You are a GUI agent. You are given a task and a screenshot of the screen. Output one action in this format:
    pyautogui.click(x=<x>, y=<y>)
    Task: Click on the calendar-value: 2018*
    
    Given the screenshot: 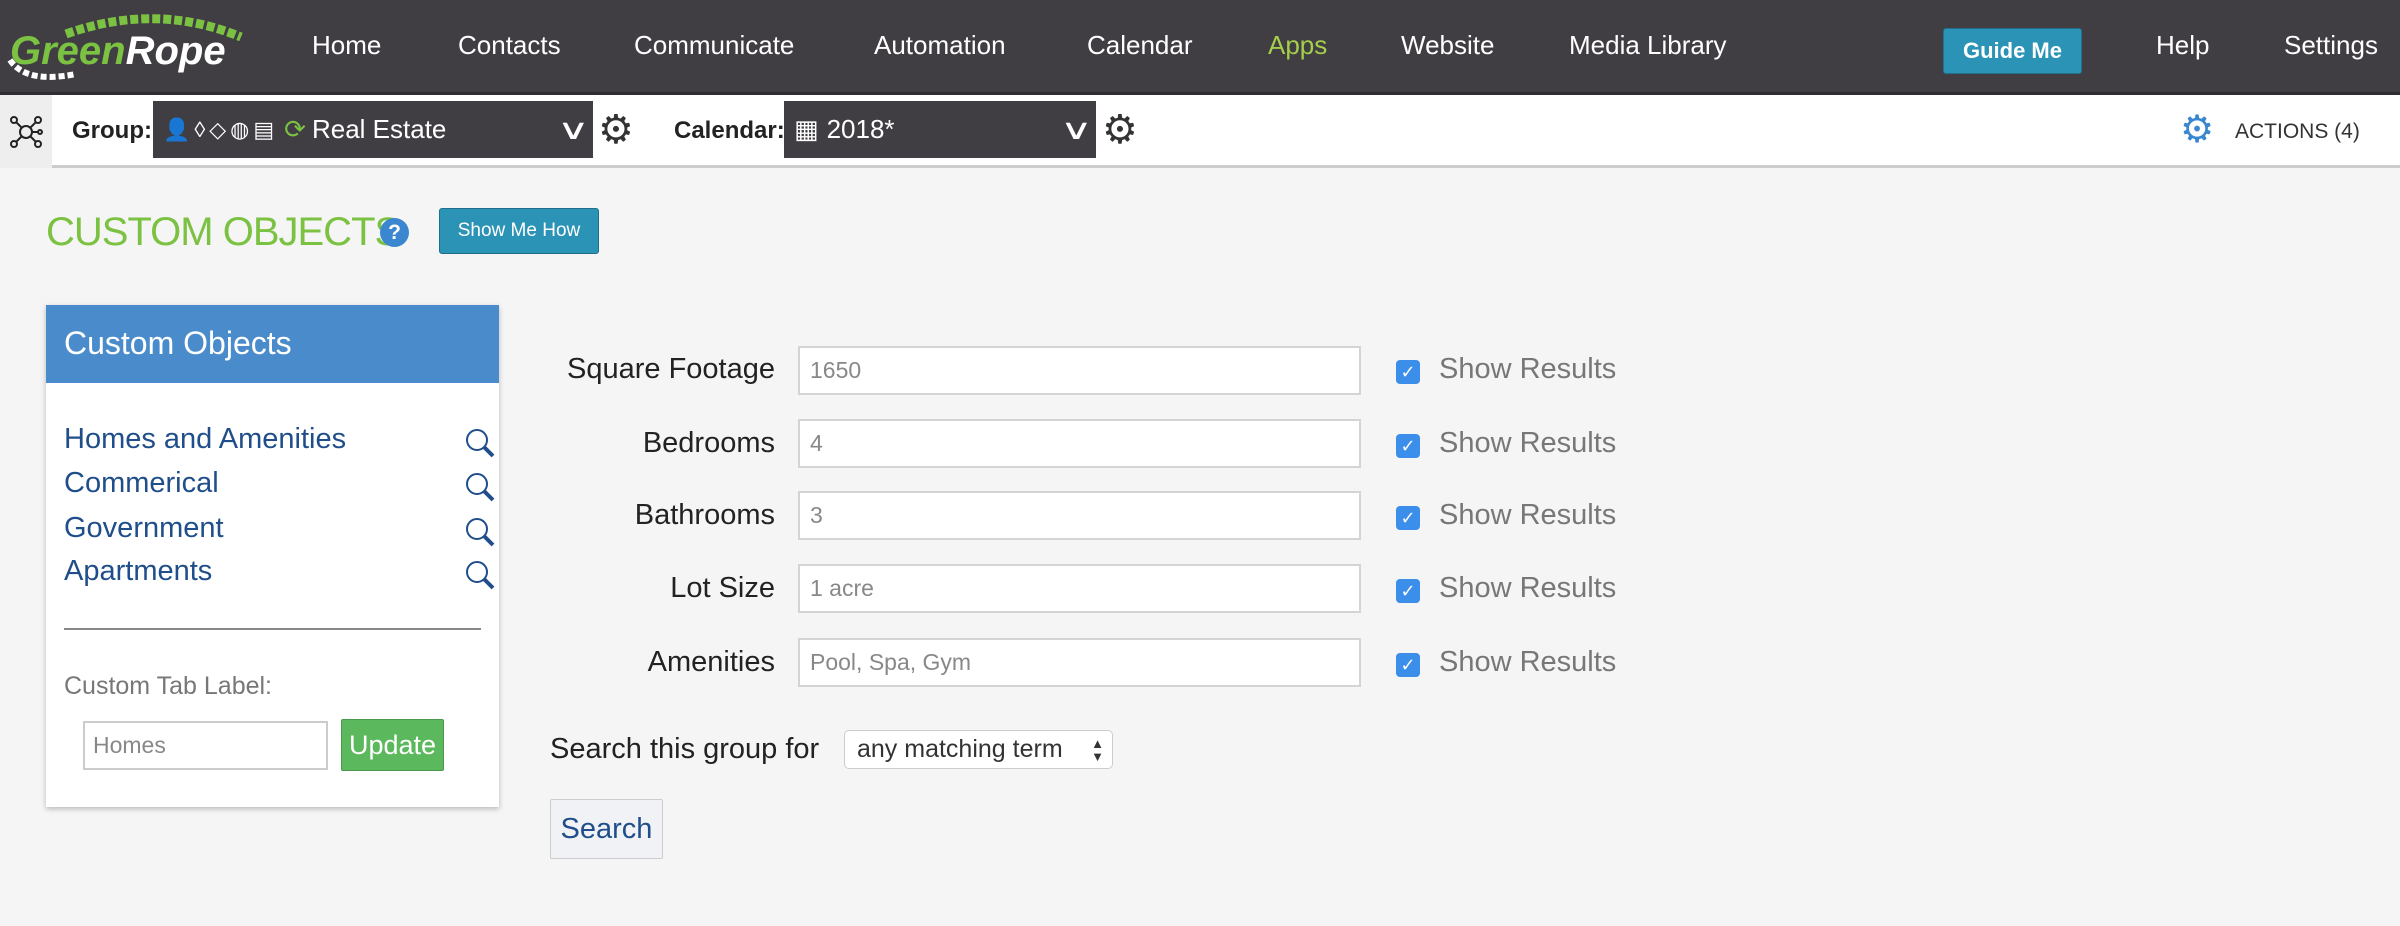 What is the action you would take?
    pyautogui.click(x=860, y=129)
    